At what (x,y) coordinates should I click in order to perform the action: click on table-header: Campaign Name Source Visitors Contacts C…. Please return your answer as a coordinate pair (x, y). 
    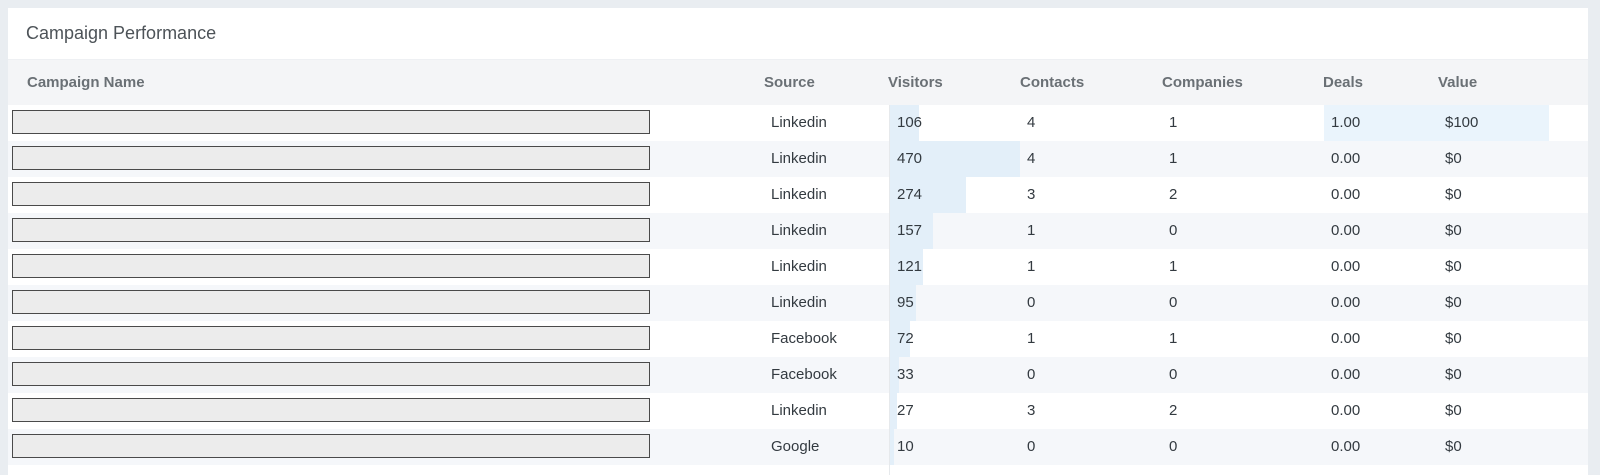
    Looking at the image, I should click on (798, 82).